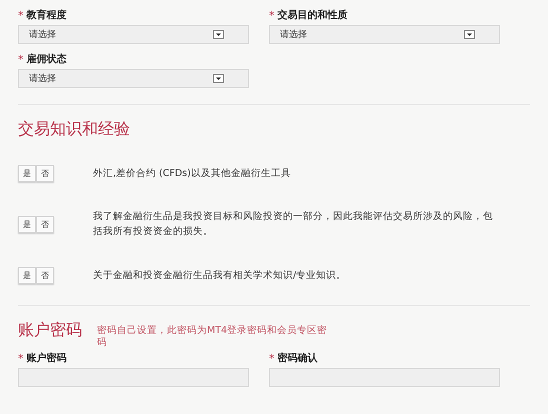  What do you see at coordinates (212, 337) in the screenshot?
I see `password-note: 密码自己设置，此密码为MT4登录密码和会员专区密码` at bounding box center [212, 337].